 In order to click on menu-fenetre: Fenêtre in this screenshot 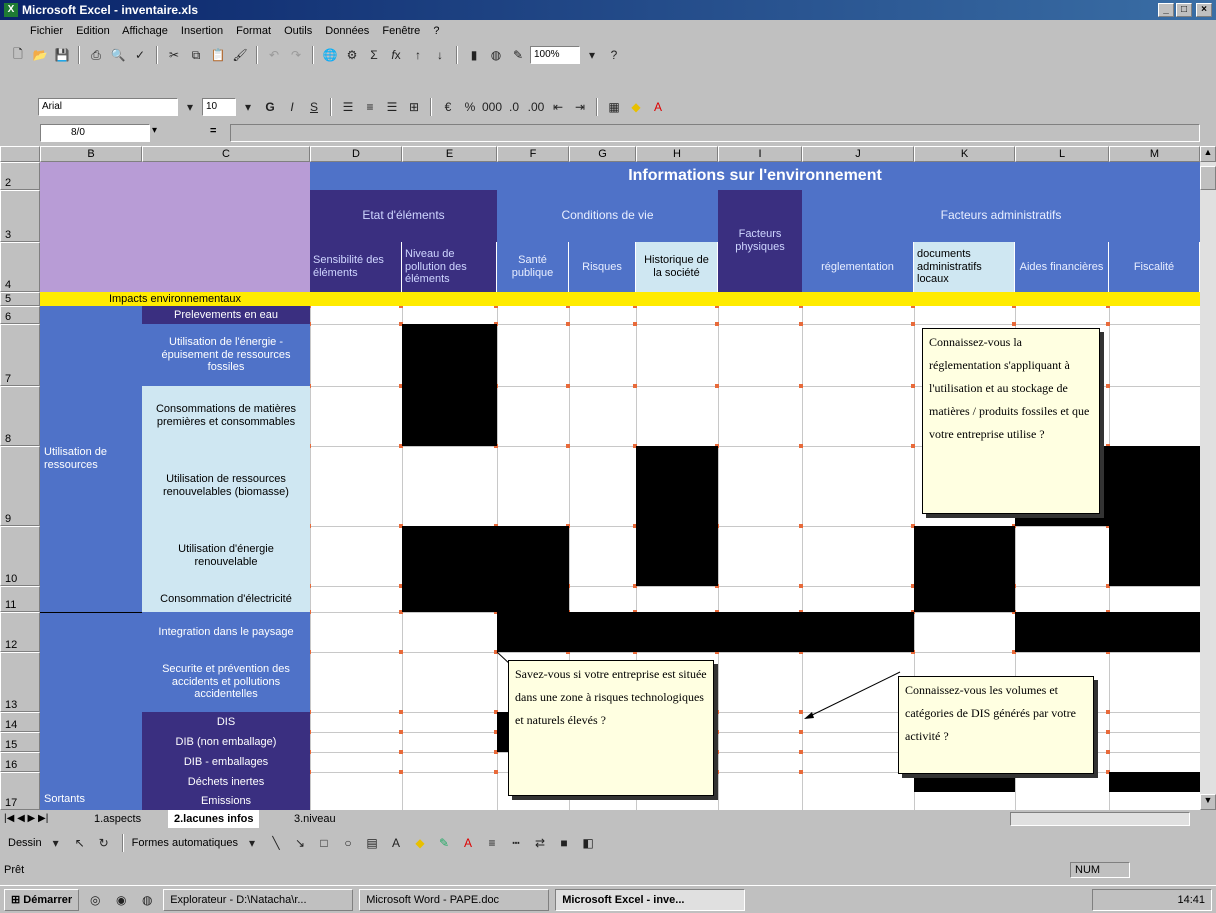, I will do `click(401, 31)`.